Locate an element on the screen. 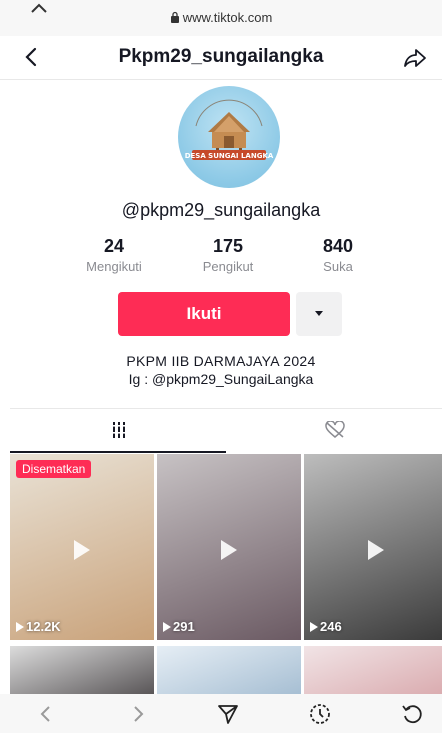 The height and width of the screenshot is (733, 442). caret-down-icon is located at coordinates (319, 313).